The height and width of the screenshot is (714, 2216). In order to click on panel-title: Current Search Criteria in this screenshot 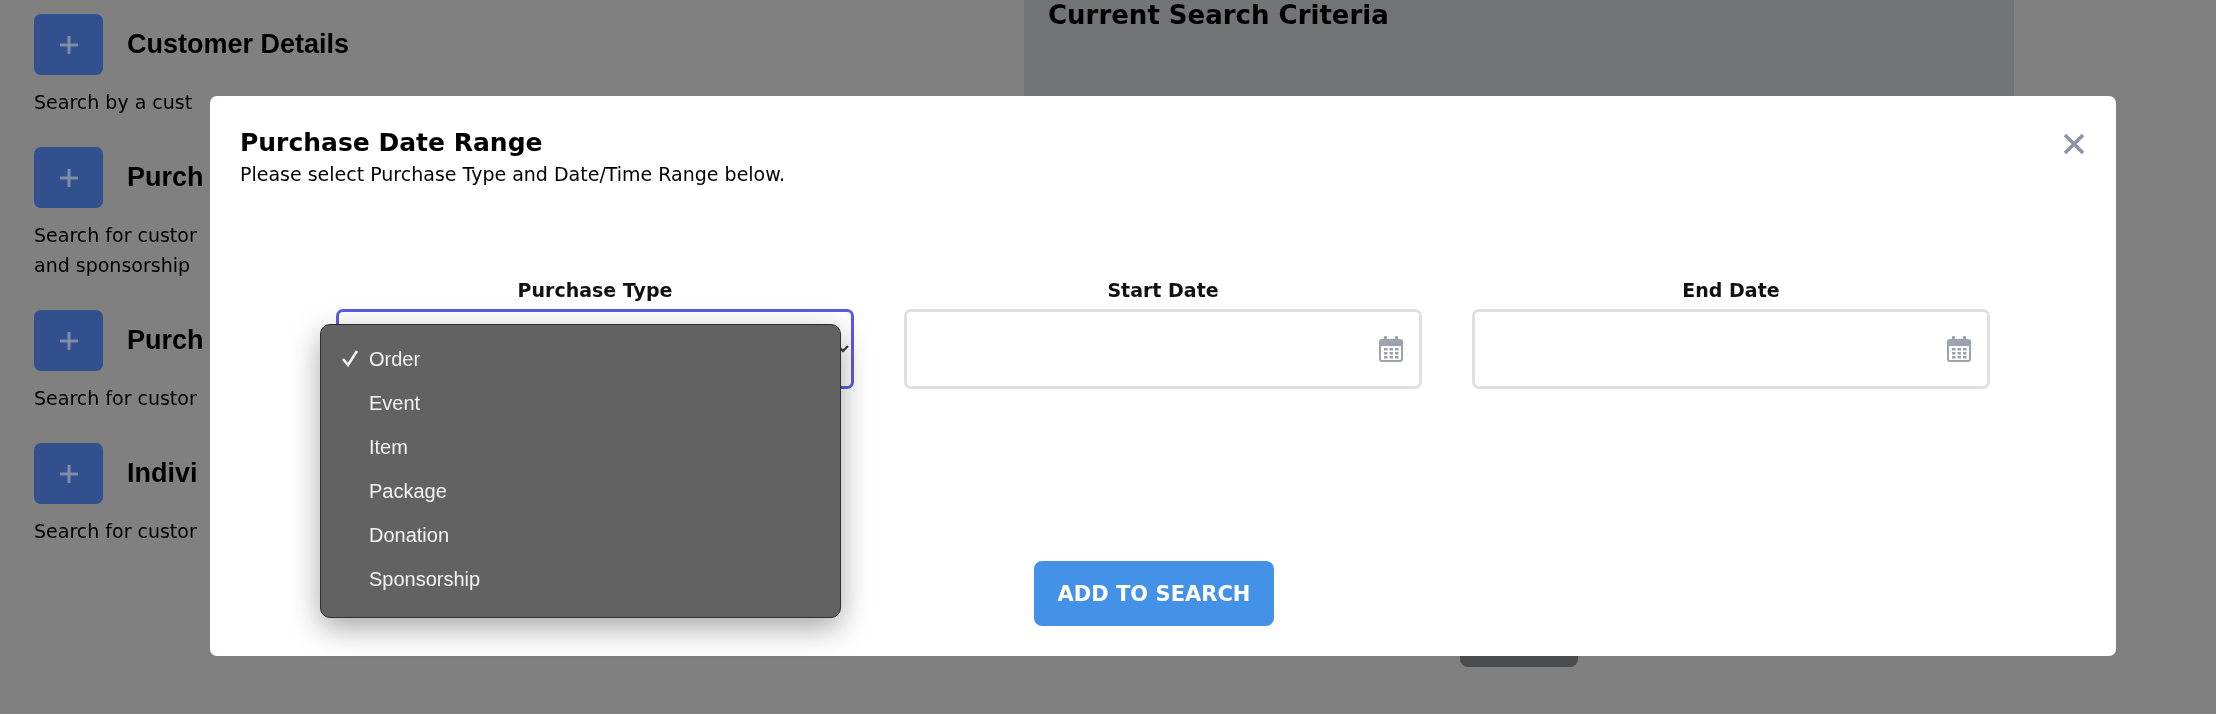, I will do `click(1219, 15)`.